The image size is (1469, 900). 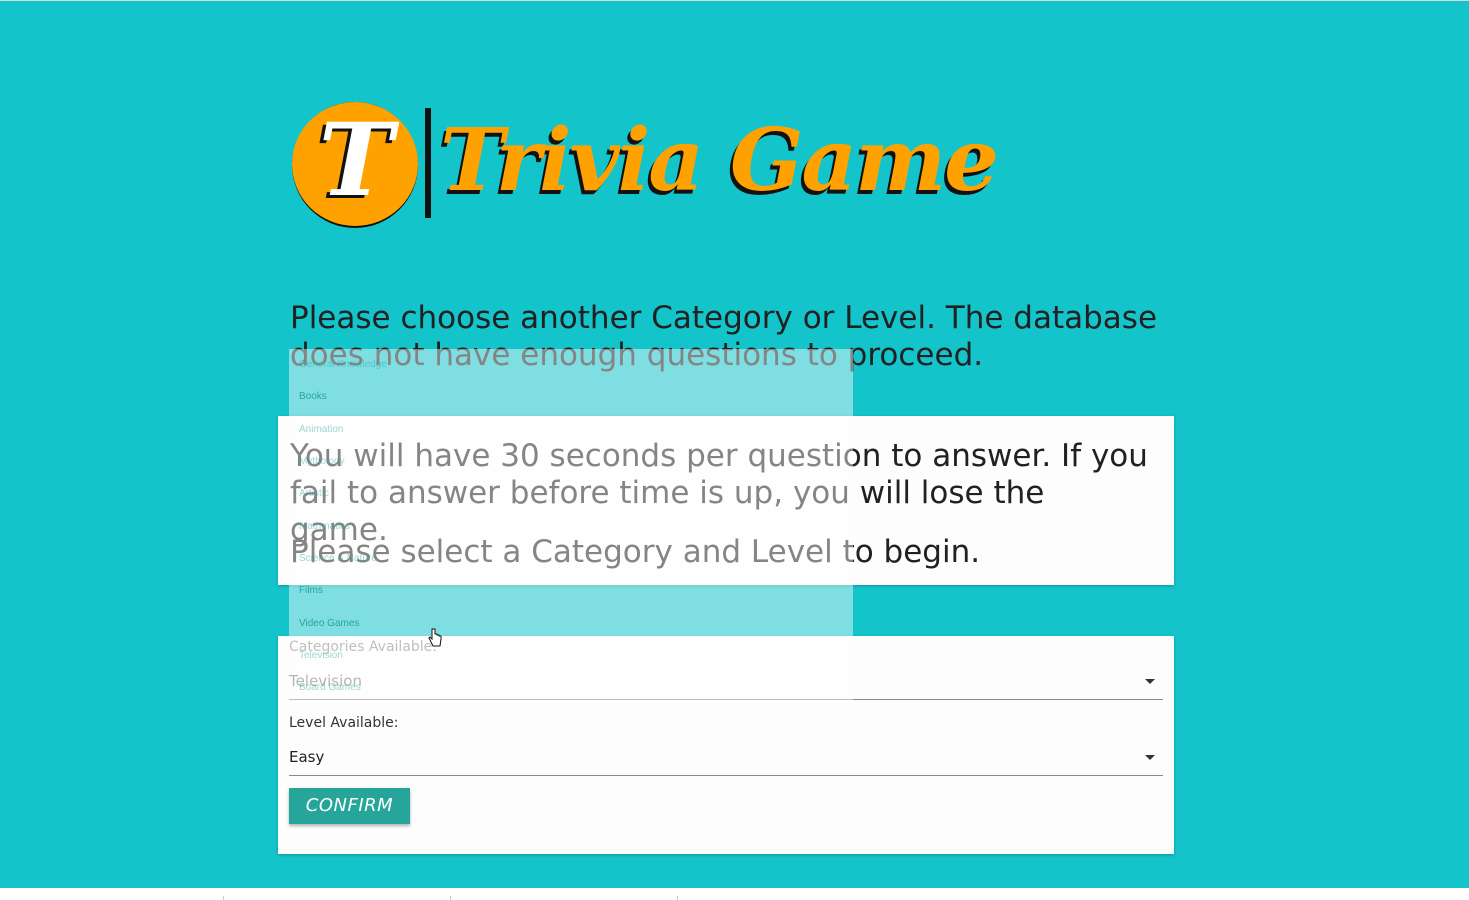 What do you see at coordinates (356, 160) in the screenshot?
I see `logo-letter: T` at bounding box center [356, 160].